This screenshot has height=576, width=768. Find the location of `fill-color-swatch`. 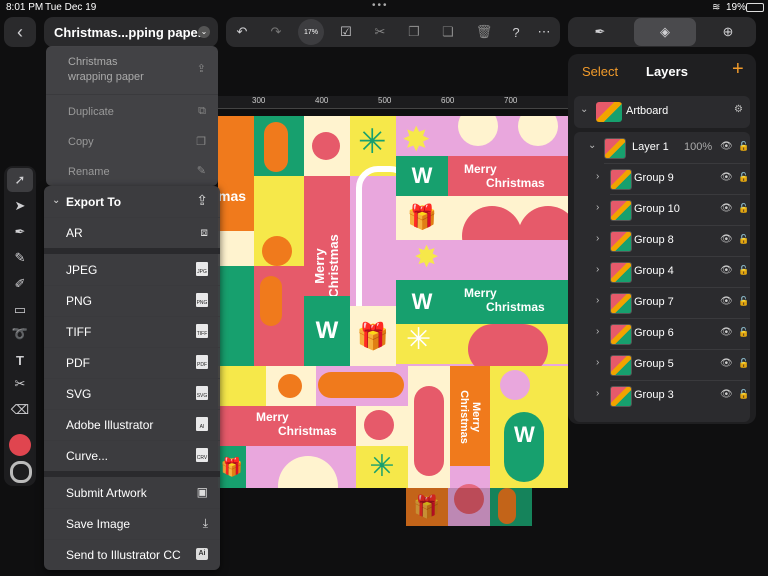

fill-color-swatch is located at coordinates (20, 445).